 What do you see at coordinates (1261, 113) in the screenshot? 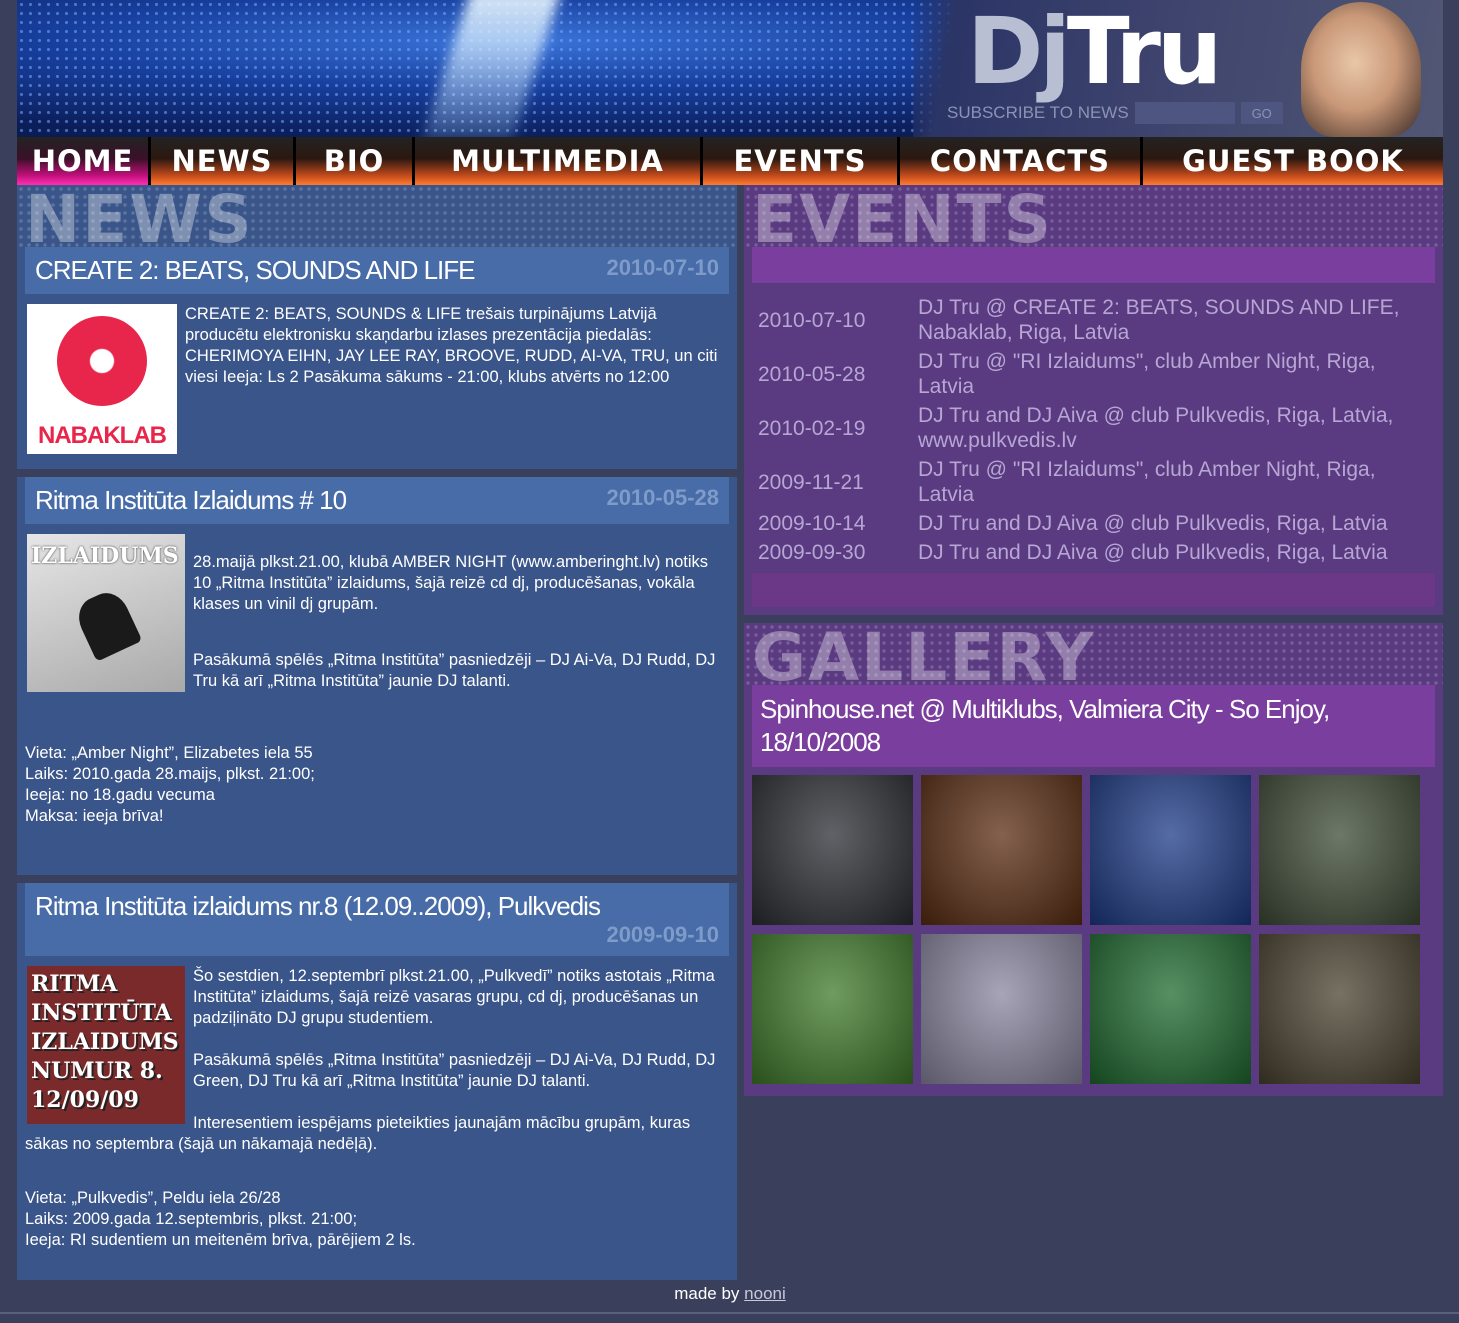
I see `subscribe-go-button: GO` at bounding box center [1261, 113].